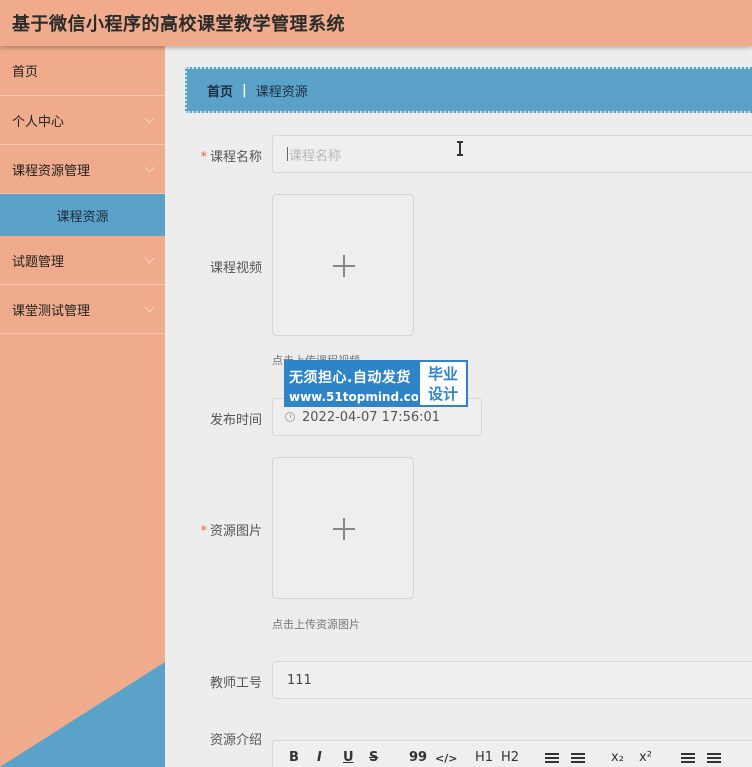 The image size is (752, 767). I want to click on sidebar-item-label: 课程资源, so click(82, 217).